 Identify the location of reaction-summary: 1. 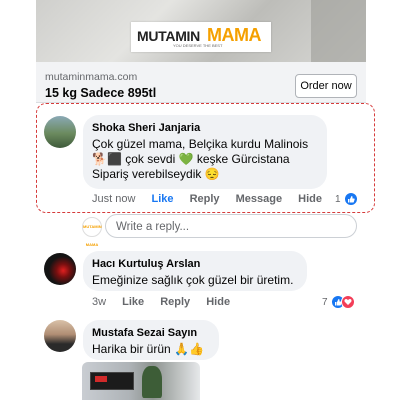
(346, 199).